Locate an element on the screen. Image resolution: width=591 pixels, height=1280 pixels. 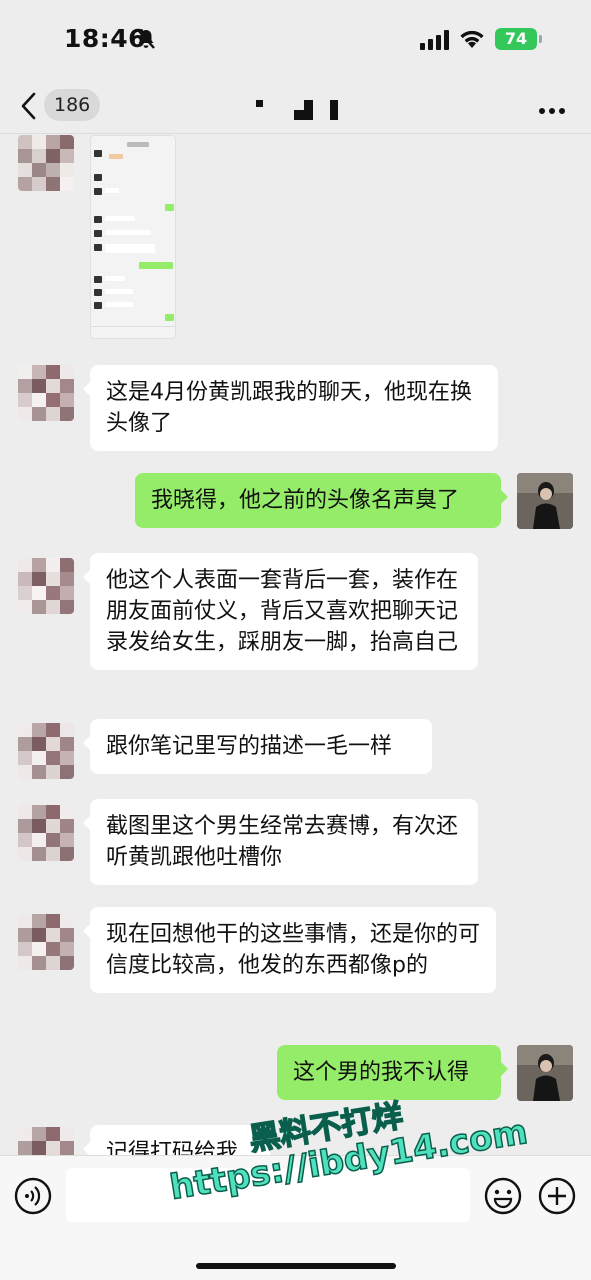
message-bubble: 截图里这个男生经常去赛博，有次还听黄凯跟他吐槽你 is located at coordinates (280, 842).